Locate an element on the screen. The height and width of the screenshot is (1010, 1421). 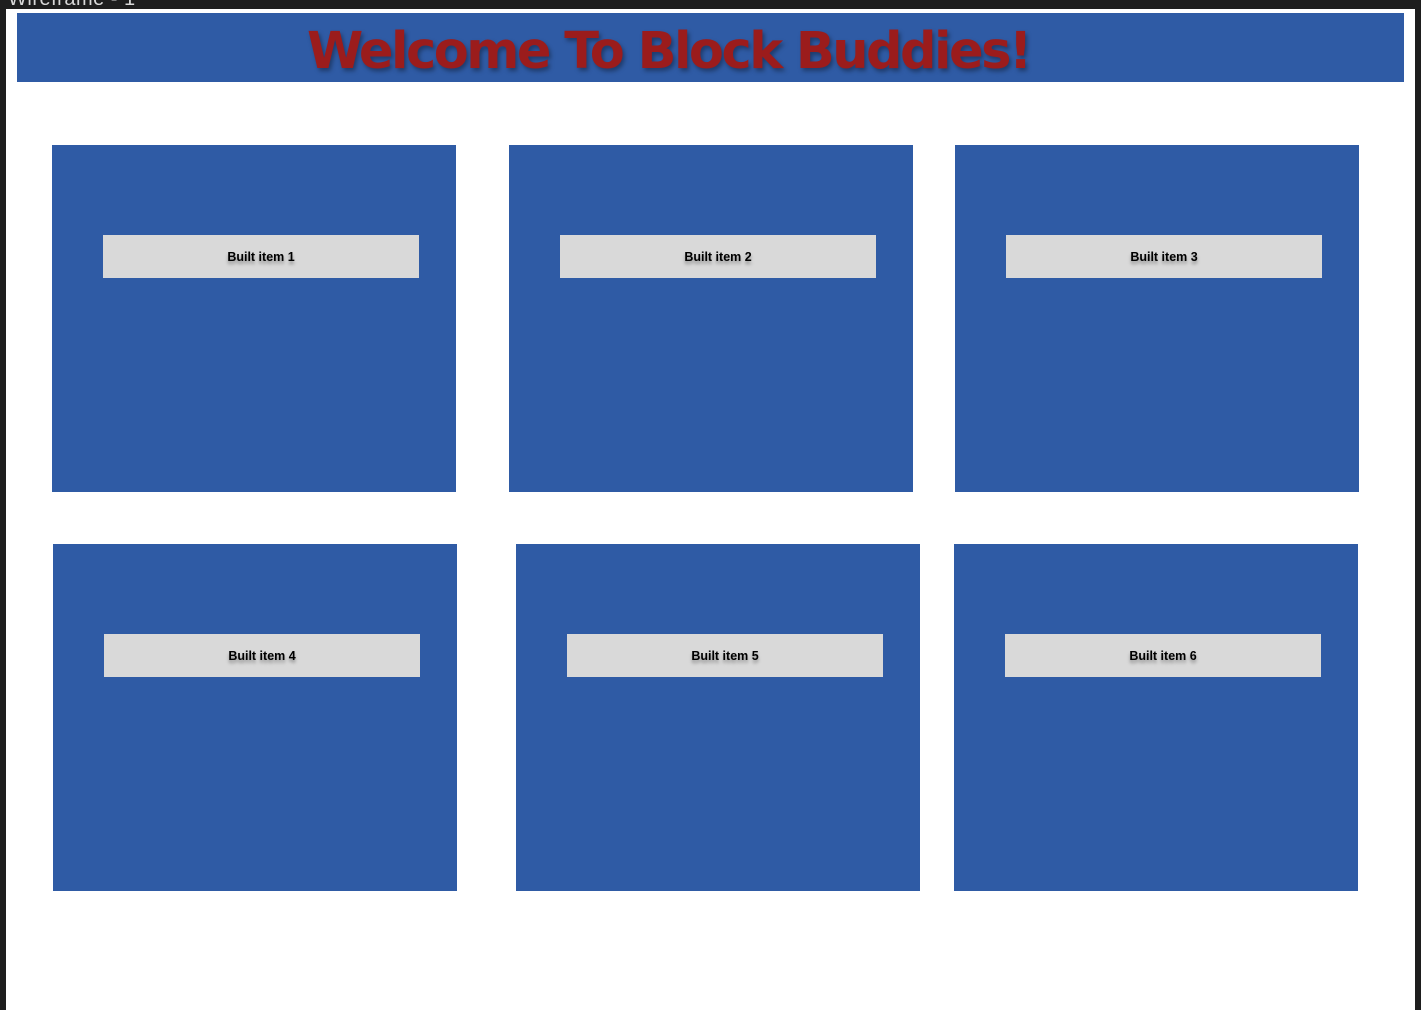
built-item-6-button: Built item 6 is located at coordinates (1163, 655).